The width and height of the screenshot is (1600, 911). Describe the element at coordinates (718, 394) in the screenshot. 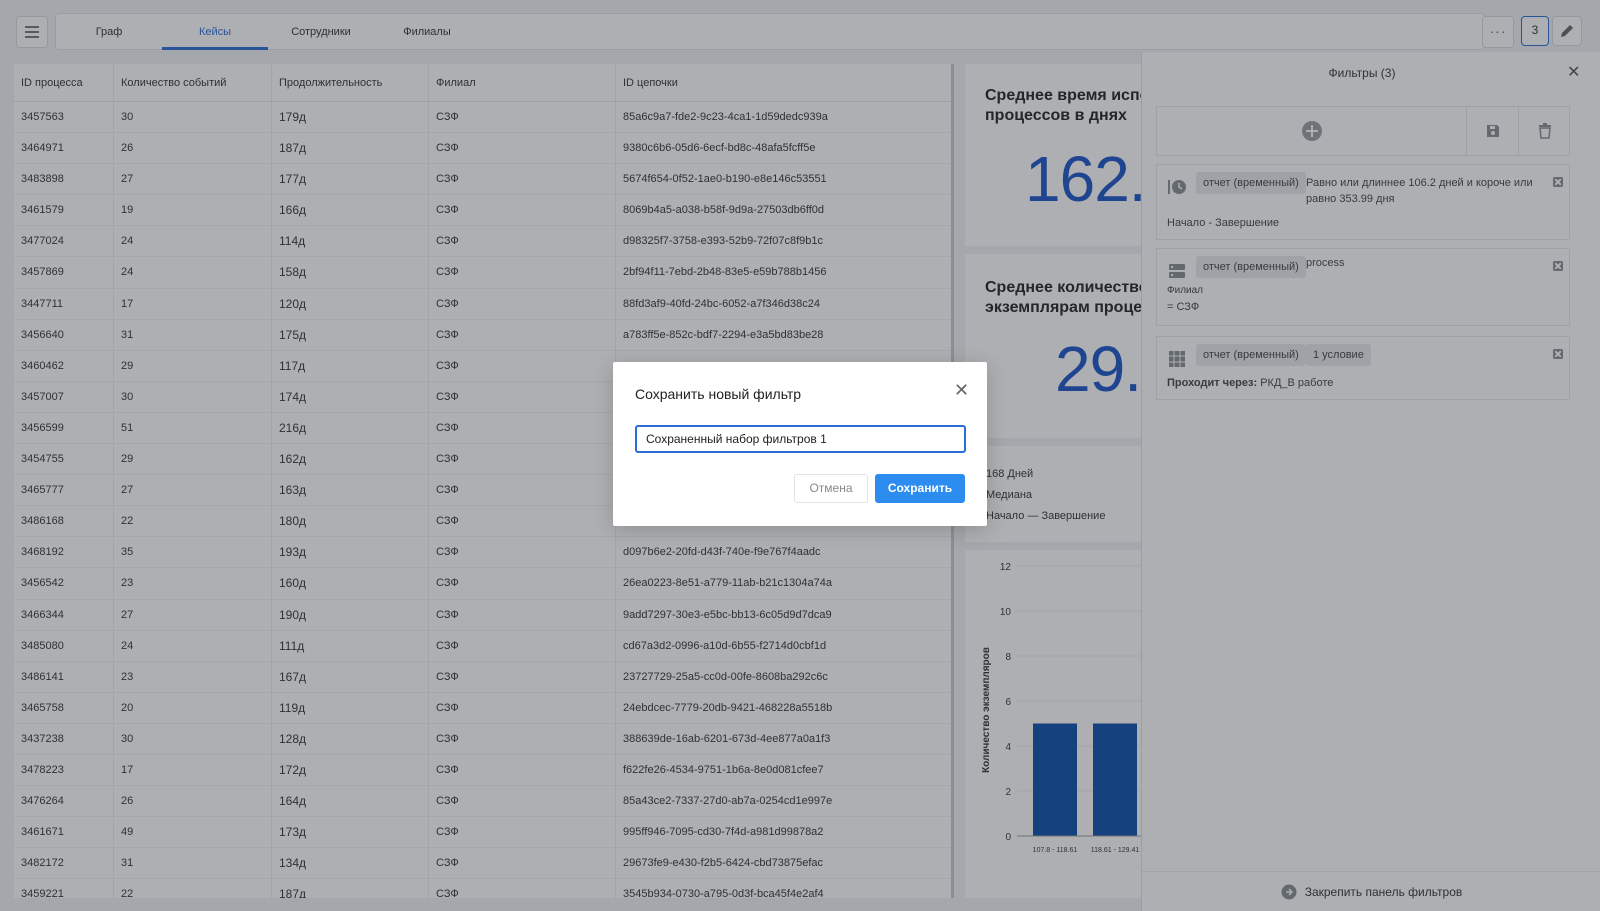

I see `dialog-title: Сохранить новый фильтр` at that location.